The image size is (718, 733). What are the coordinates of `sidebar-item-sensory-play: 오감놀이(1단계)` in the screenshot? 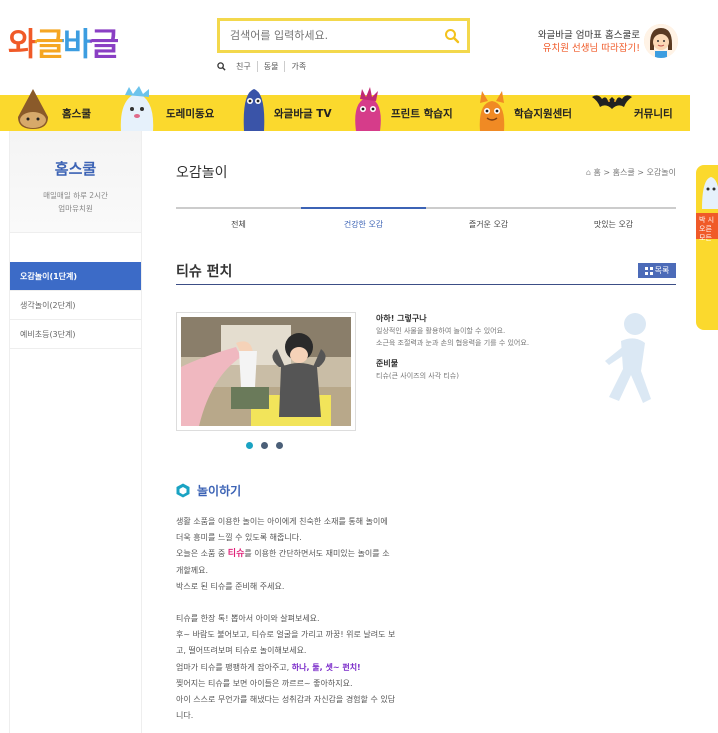 It's located at (75, 276).